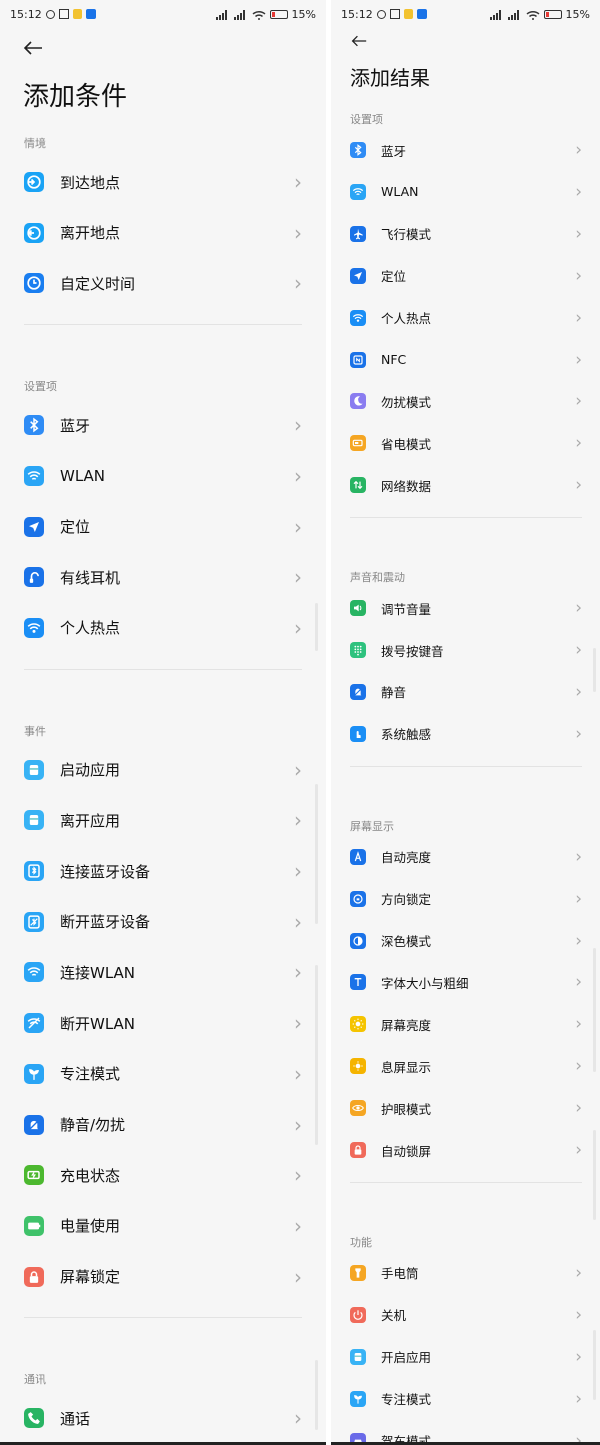 The height and width of the screenshot is (1445, 600). I want to click on signal-icon, so click(514, 14).